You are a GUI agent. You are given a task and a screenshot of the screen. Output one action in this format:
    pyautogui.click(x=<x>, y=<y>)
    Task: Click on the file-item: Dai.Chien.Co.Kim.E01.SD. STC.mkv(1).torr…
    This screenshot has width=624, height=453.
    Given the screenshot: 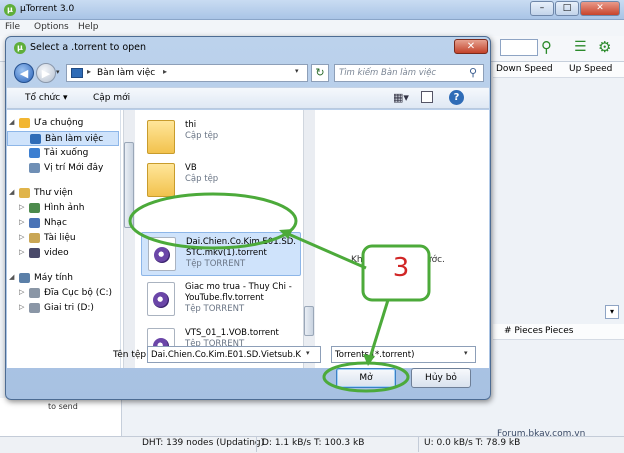 What is the action you would take?
    pyautogui.click(x=221, y=254)
    